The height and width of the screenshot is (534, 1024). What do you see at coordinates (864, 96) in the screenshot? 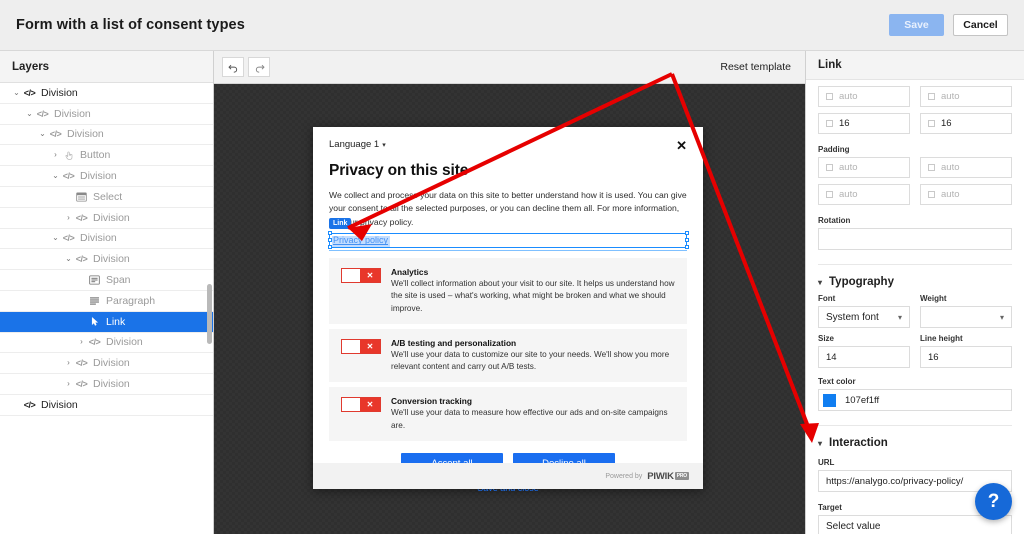
I see `margin-input-1: auto` at bounding box center [864, 96].